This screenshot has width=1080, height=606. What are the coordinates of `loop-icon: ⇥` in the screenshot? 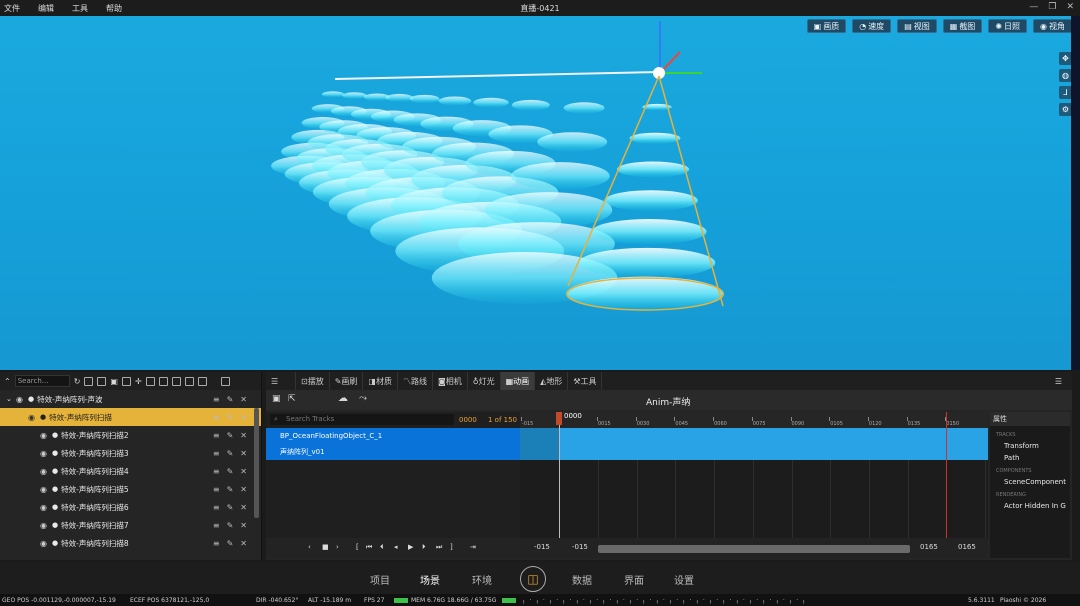 It's located at (473, 547).